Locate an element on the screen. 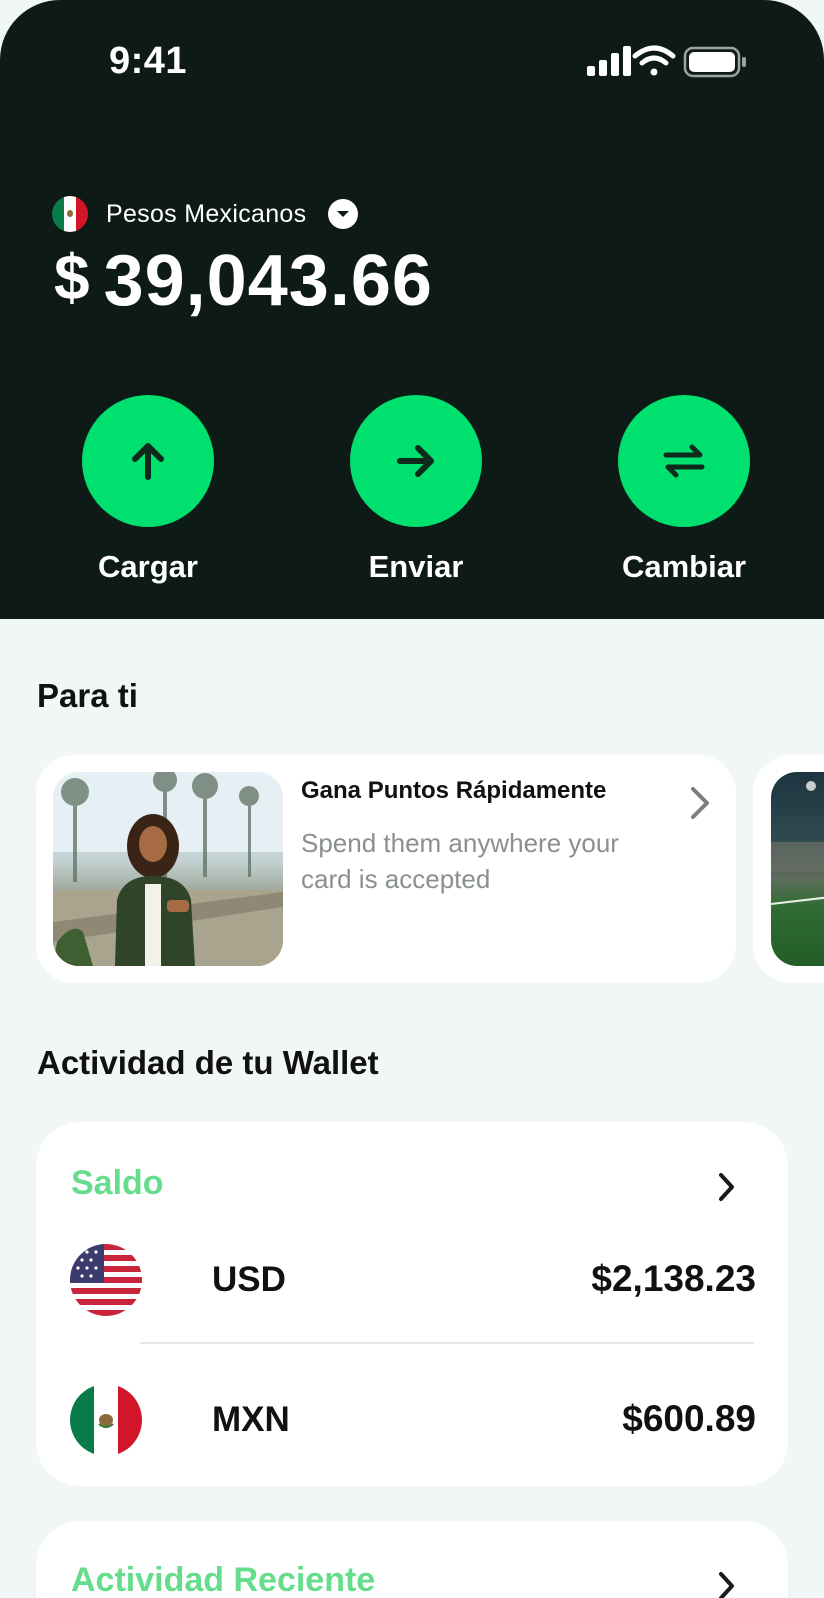  saldo-heading: Saldo is located at coordinates (117, 1183).